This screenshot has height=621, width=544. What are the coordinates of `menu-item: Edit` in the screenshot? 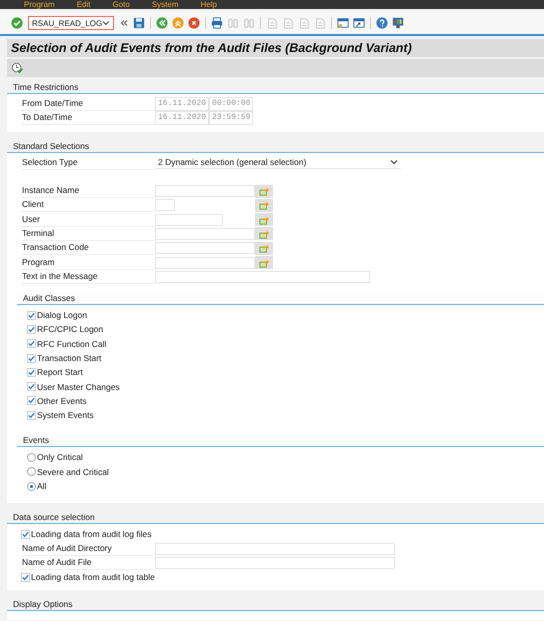 It's located at (83, 4).